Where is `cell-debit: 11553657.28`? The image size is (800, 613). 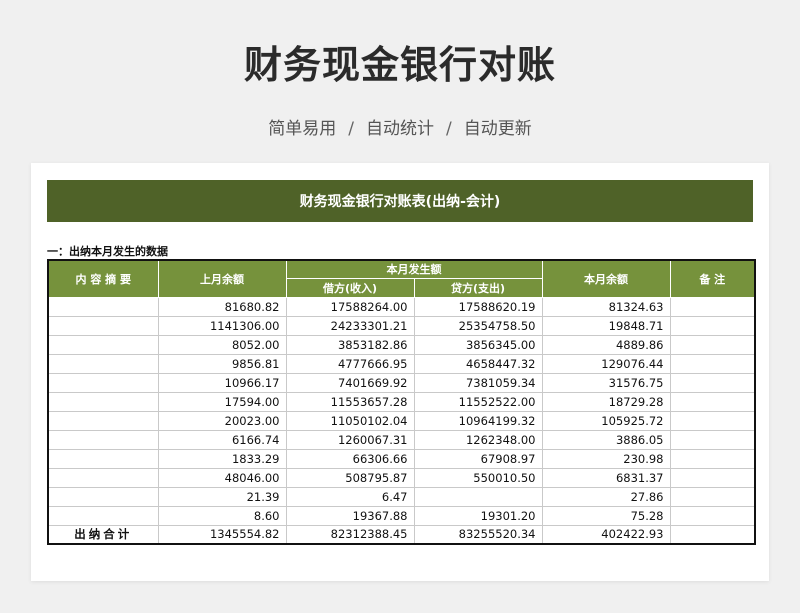
cell-debit: 11553657.28 is located at coordinates (350, 401).